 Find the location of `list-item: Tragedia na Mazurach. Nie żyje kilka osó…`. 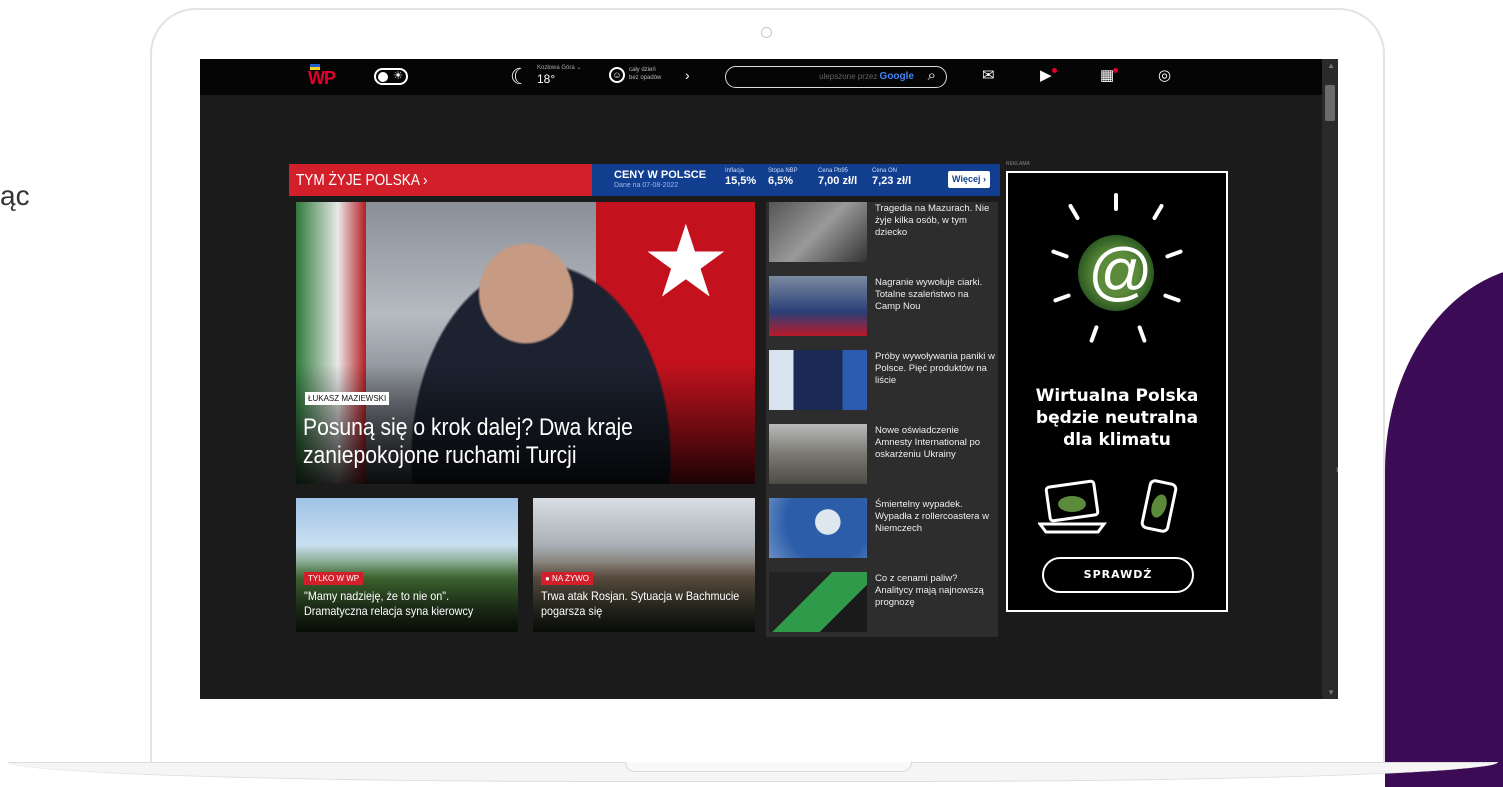

list-item: Tragedia na Mazurach. Nie żyje kilka osó… is located at coordinates (883, 233).